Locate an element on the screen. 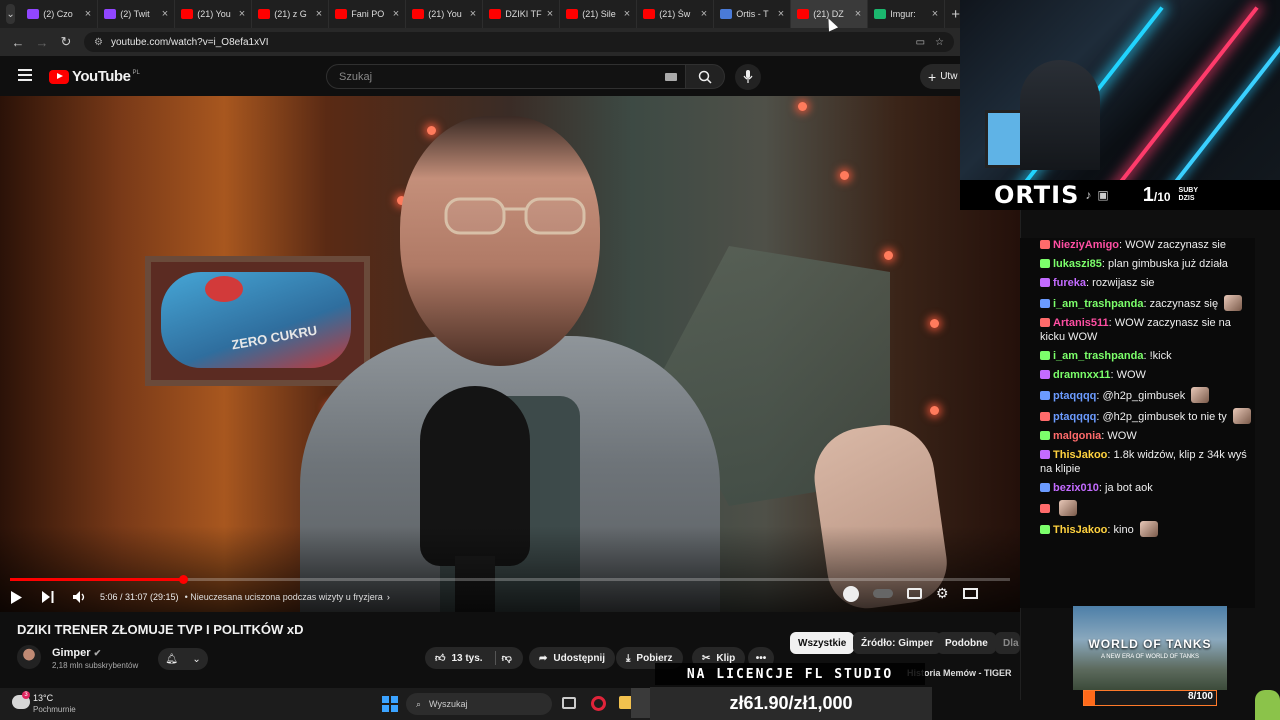 Image resolution: width=1280 pixels, height=720 pixels. share-button: ➦ Udostępnij is located at coordinates (572, 658).